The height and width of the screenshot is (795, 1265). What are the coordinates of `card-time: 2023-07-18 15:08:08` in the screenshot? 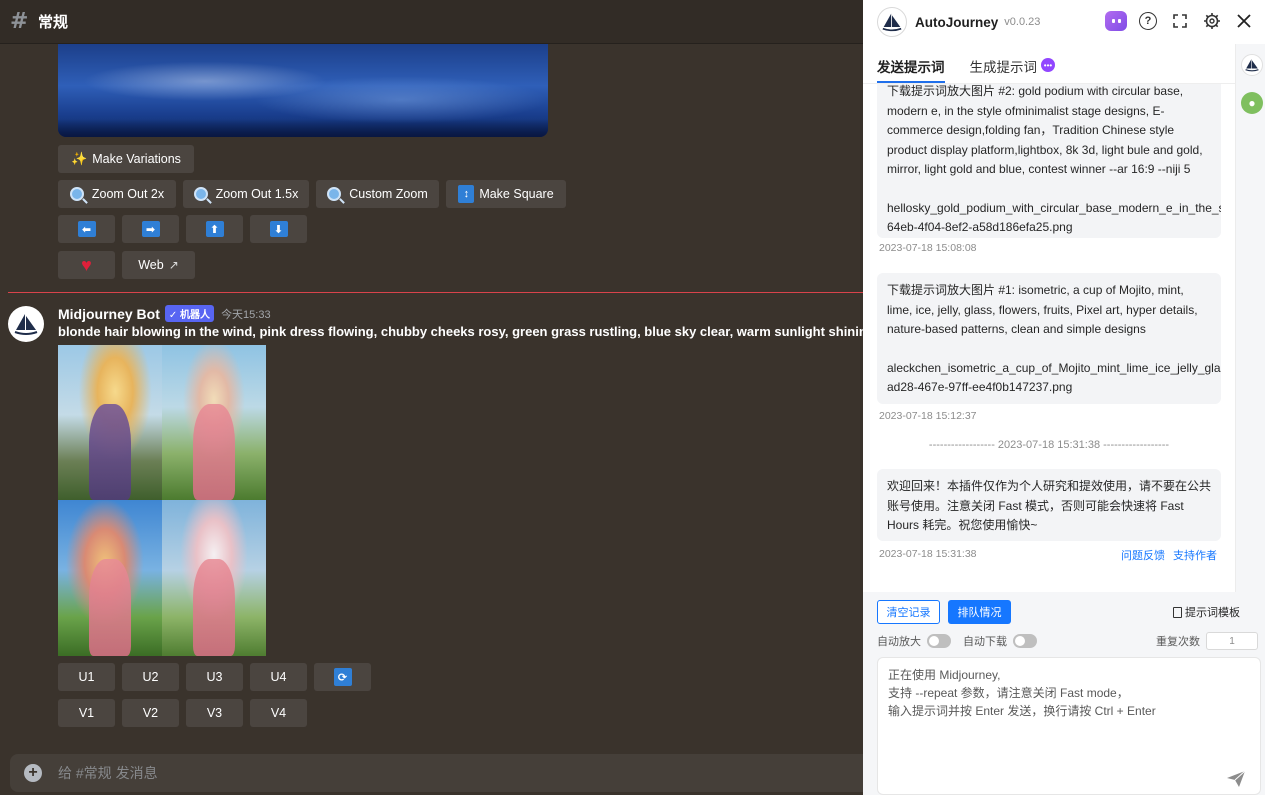 It's located at (928, 248).